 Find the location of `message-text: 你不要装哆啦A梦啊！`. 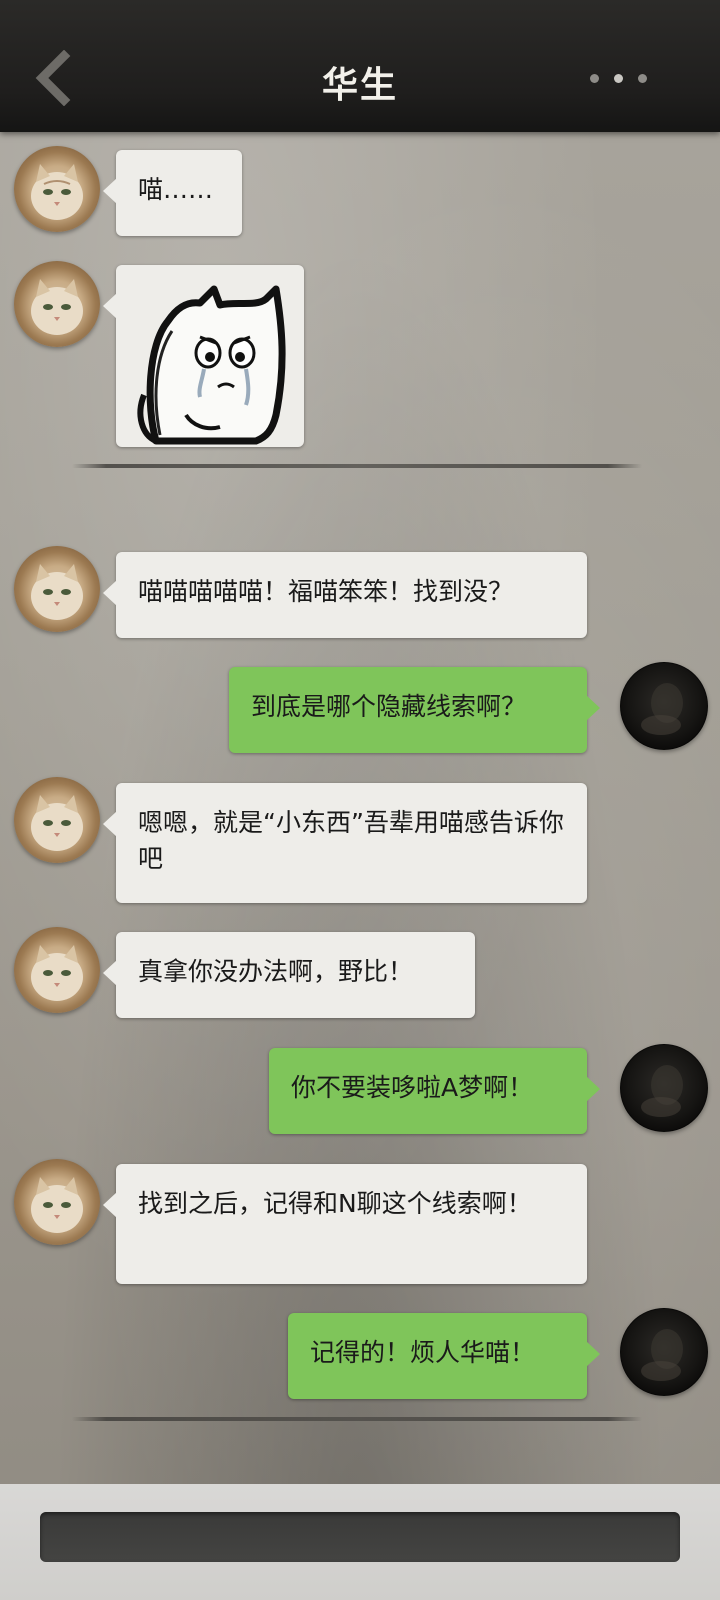

message-text: 你不要装哆啦A梦啊！ is located at coordinates (412, 1087).